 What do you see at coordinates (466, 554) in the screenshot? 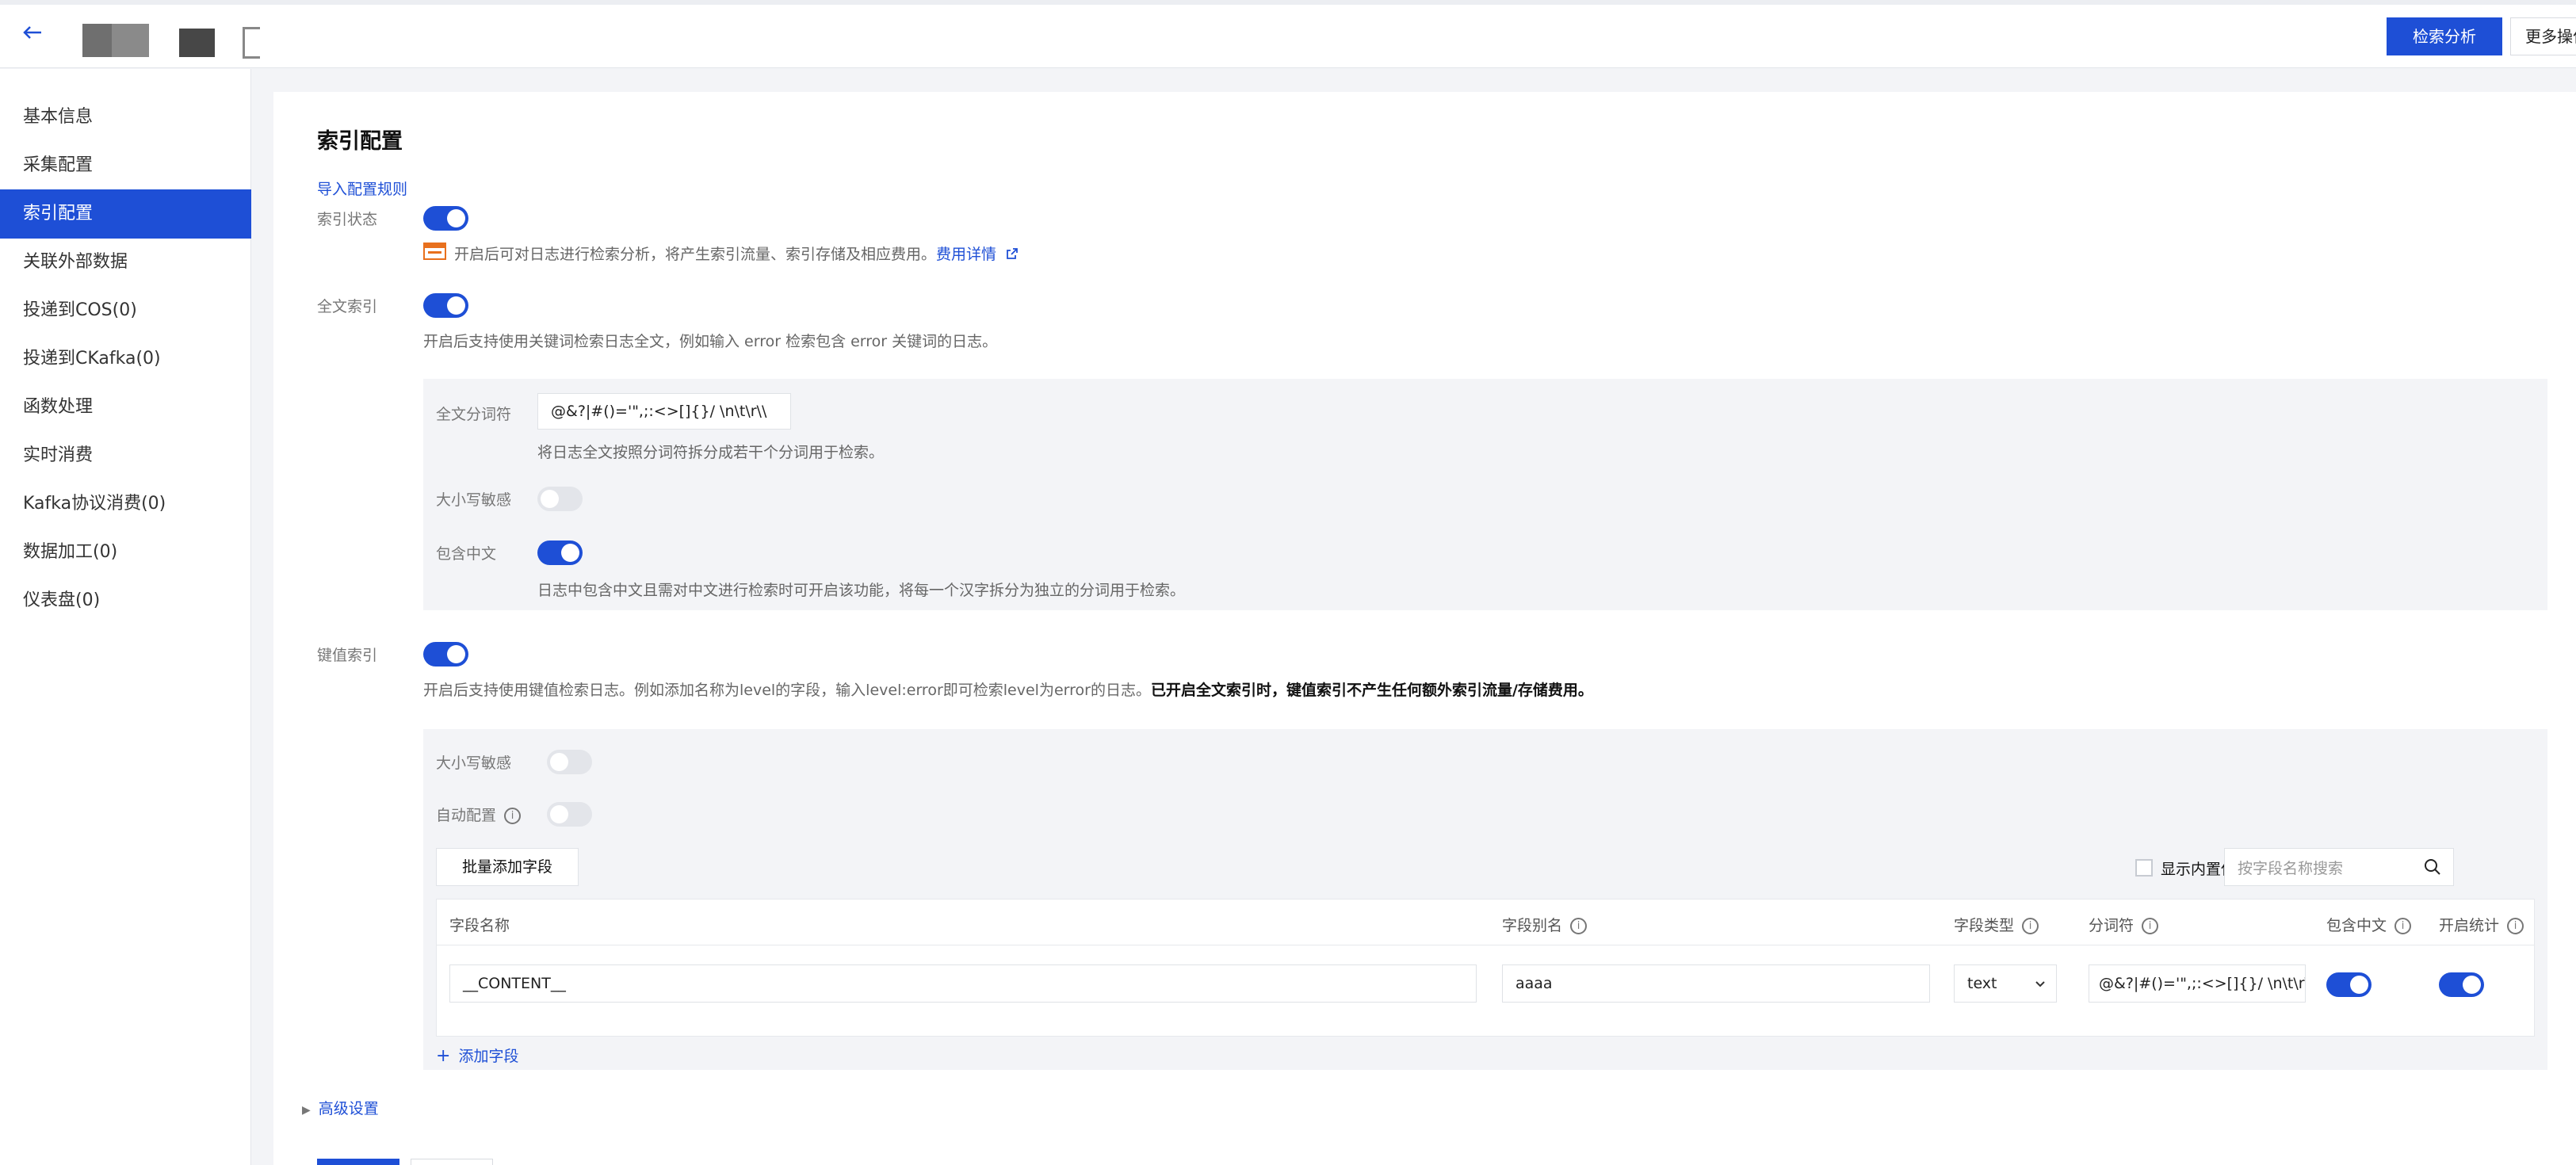
I see `fulltext-chinese-label: 包含中文` at bounding box center [466, 554].